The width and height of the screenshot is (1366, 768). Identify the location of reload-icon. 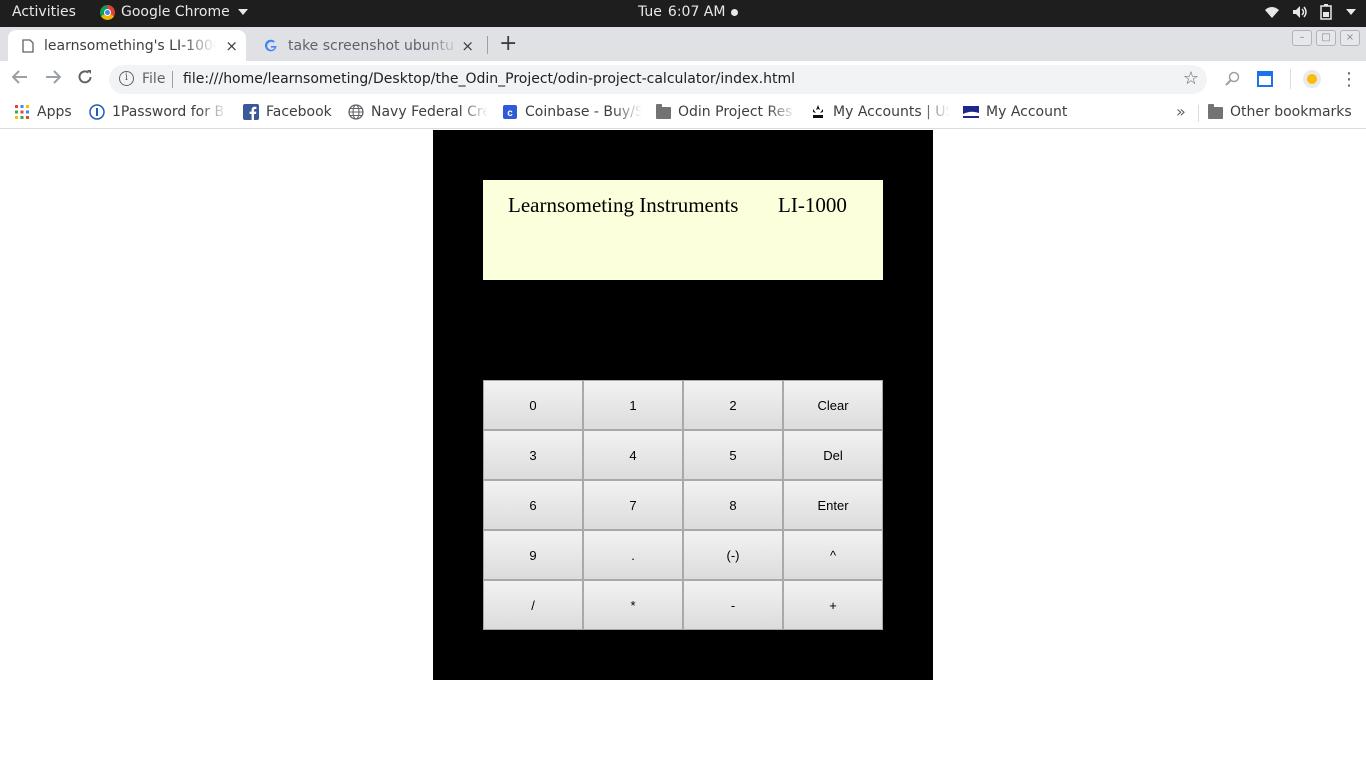
(85, 77).